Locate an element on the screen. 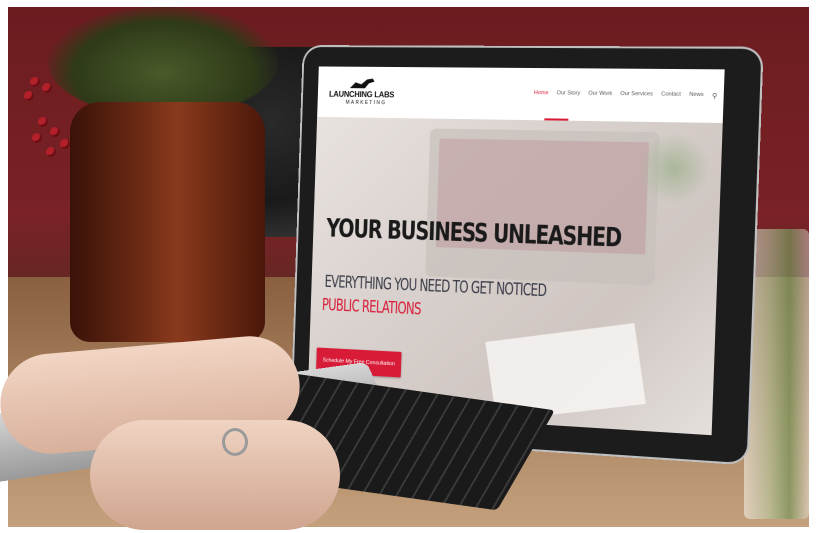 The width and height of the screenshot is (817, 533). nav-item-our-story: Our Story is located at coordinates (568, 94).